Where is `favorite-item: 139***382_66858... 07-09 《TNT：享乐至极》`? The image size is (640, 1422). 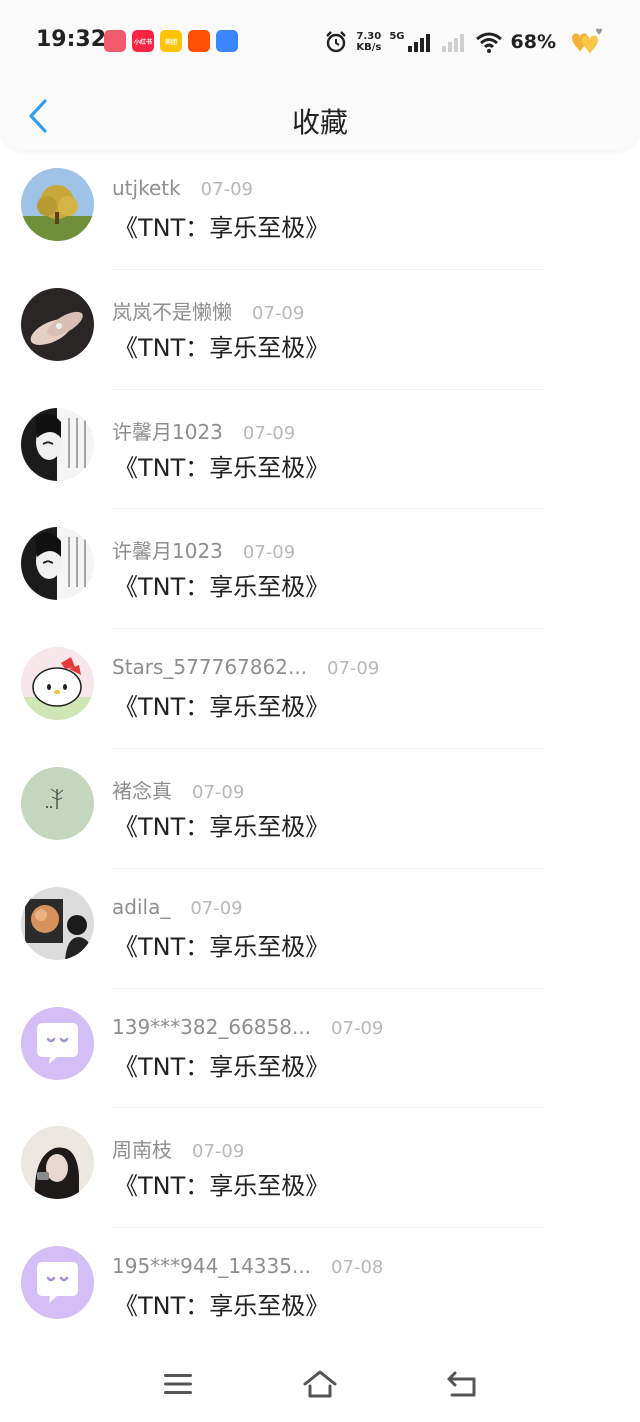 favorite-item: 139***382_66858... 07-09 《TNT：享乐至极》 is located at coordinates (320, 1049).